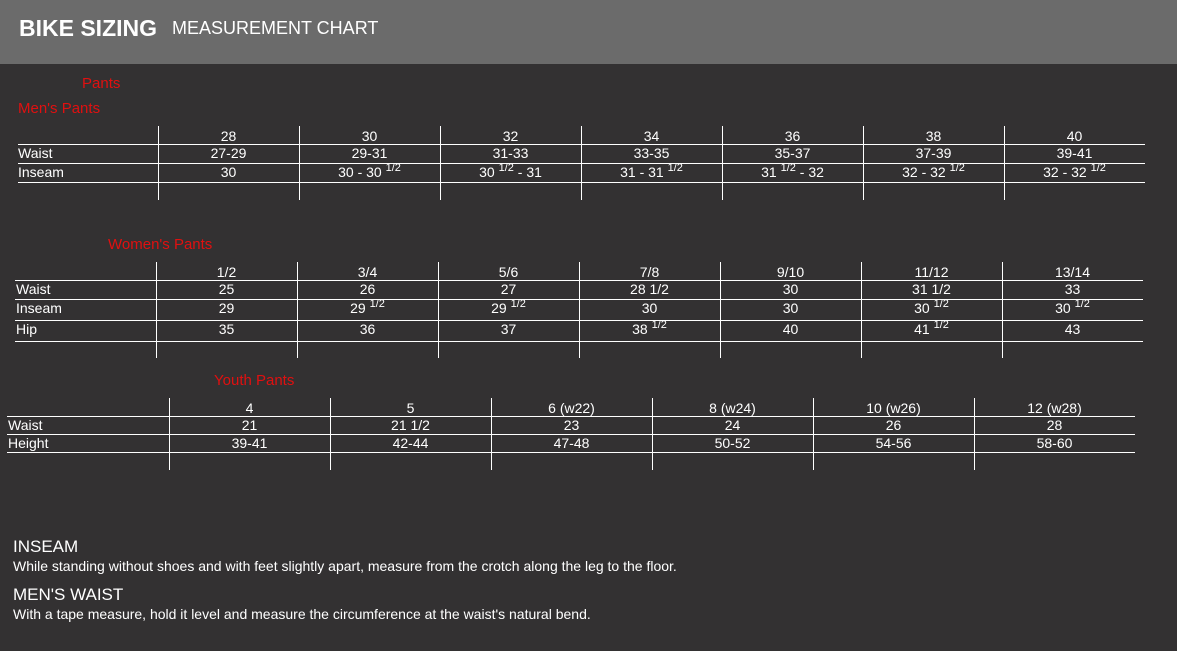 The height and width of the screenshot is (651, 1177). Describe the element at coordinates (28, 443) in the screenshot. I see `row-label: Height` at that location.